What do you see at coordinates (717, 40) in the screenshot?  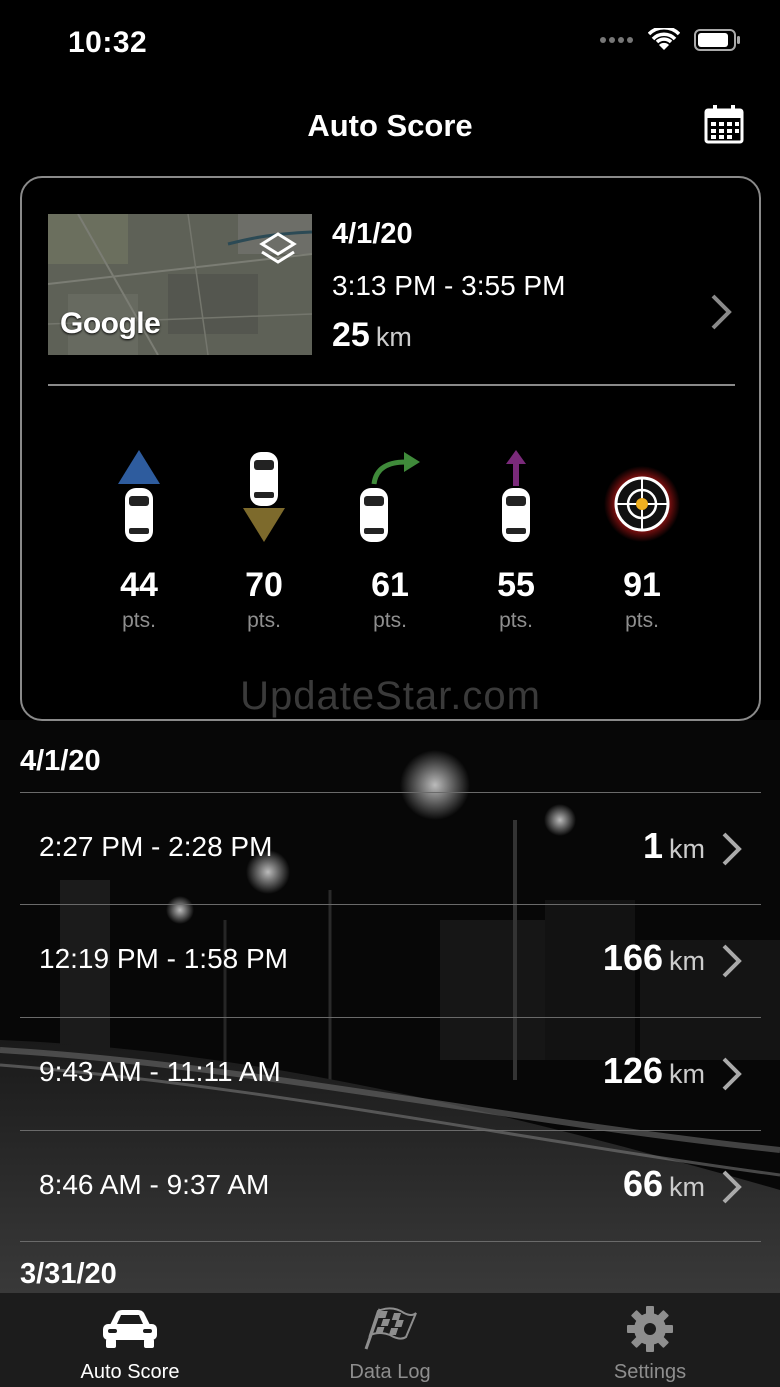 I see `battery-icon` at bounding box center [717, 40].